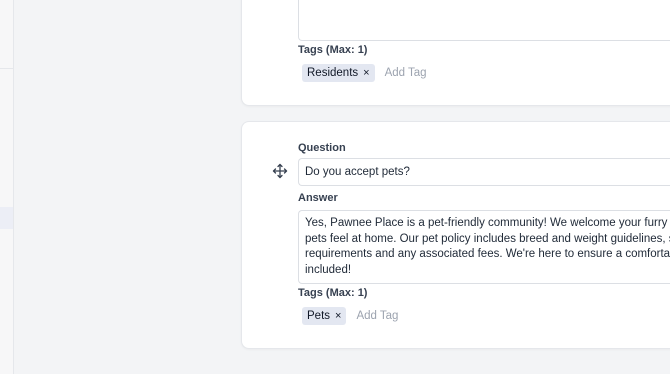  I want to click on question-label: Question, so click(322, 148).